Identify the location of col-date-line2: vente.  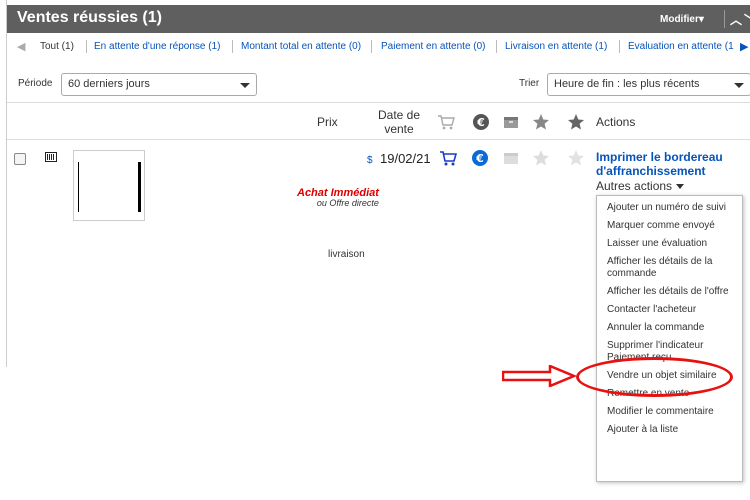
(399, 129).